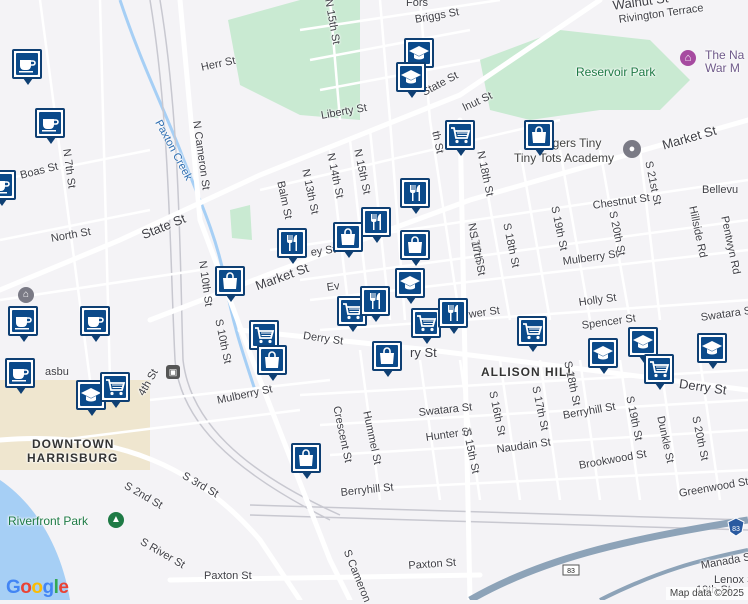  I want to click on area-label-harrisburg: HARRISBURG, so click(73, 458).